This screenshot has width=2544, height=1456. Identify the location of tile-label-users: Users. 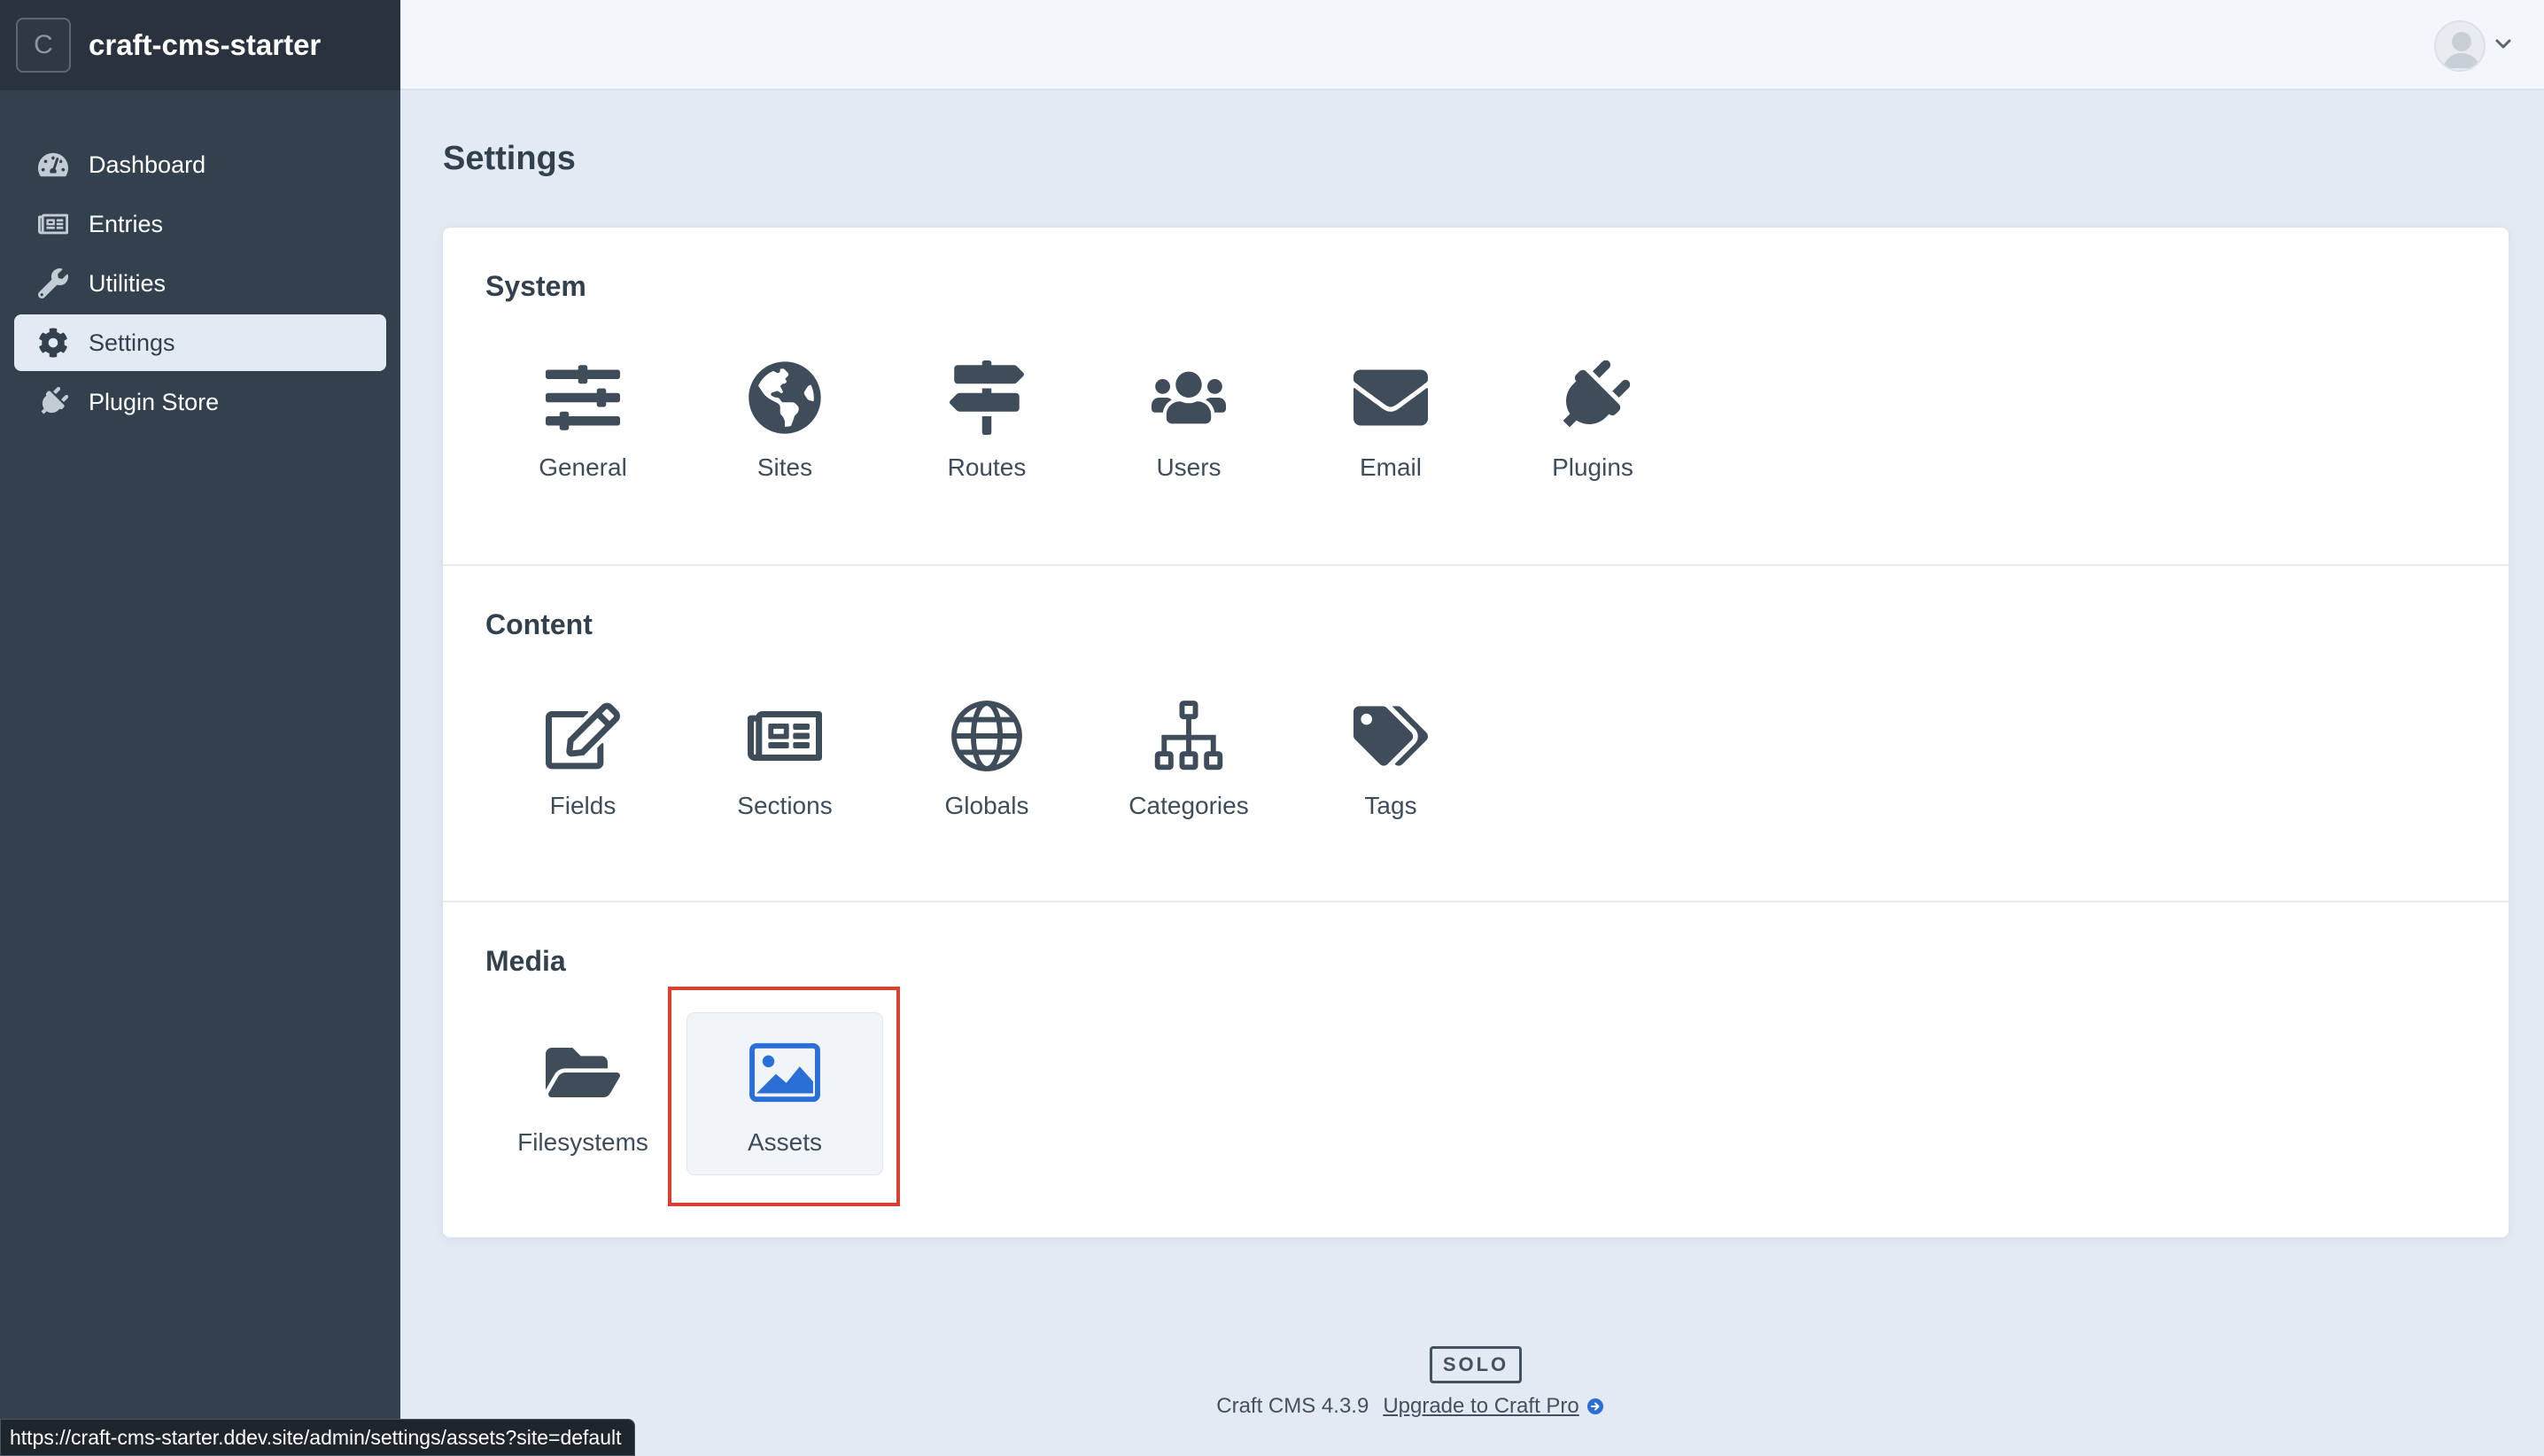
(1189, 467).